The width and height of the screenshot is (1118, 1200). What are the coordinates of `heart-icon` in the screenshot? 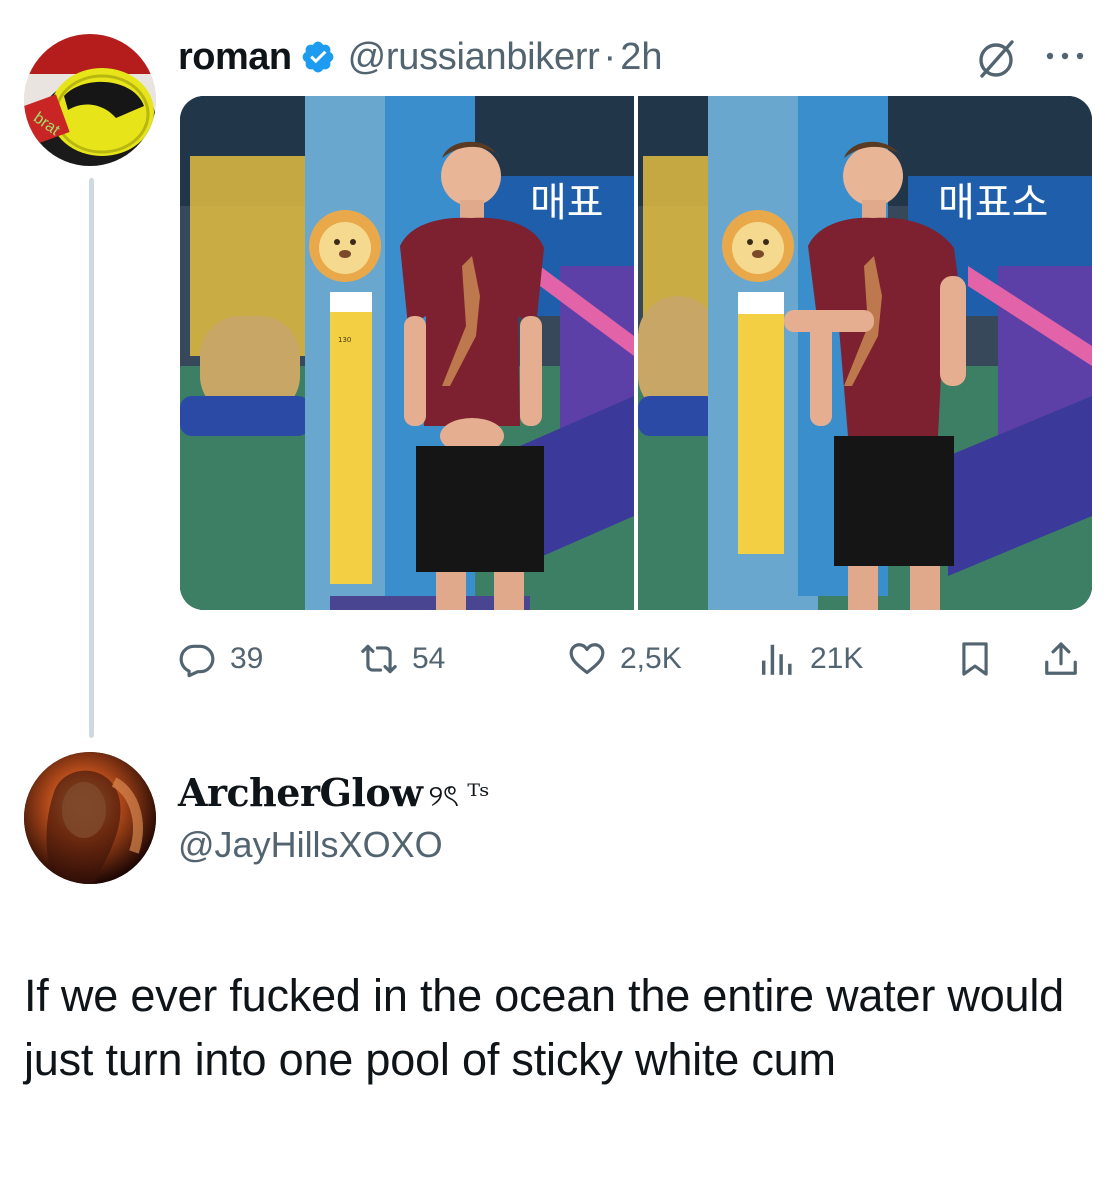 It's located at (587, 659).